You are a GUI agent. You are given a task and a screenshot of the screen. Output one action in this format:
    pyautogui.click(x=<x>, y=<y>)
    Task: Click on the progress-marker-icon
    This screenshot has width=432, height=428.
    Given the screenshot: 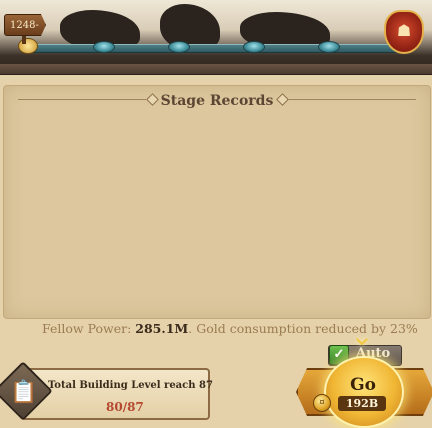 What is the action you would take?
    pyautogui.click(x=28, y=46)
    